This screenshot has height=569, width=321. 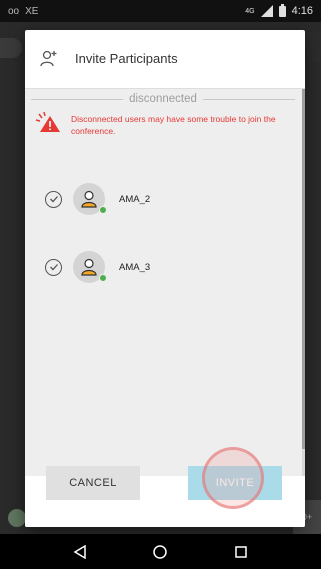 I want to click on scrollbar, so click(x=303, y=282).